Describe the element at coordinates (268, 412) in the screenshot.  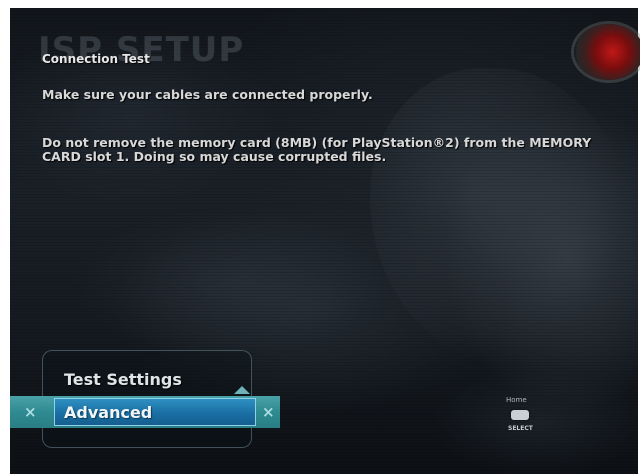
I see `cross-button-right-icon: ×` at that location.